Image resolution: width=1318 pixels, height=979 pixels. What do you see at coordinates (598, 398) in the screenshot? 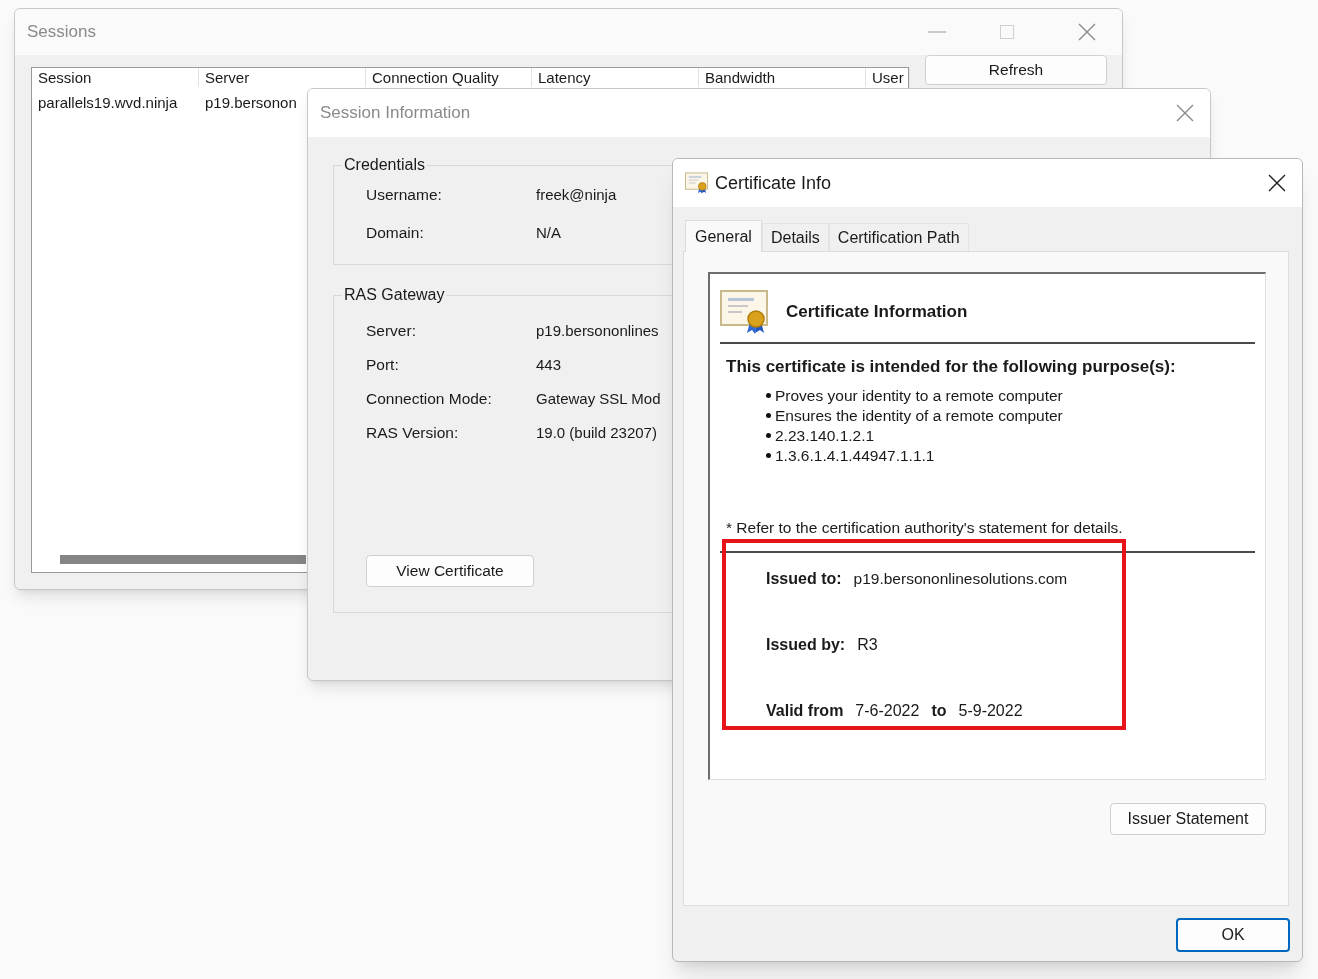
I see `field-value: Gateway SSL Mod` at bounding box center [598, 398].